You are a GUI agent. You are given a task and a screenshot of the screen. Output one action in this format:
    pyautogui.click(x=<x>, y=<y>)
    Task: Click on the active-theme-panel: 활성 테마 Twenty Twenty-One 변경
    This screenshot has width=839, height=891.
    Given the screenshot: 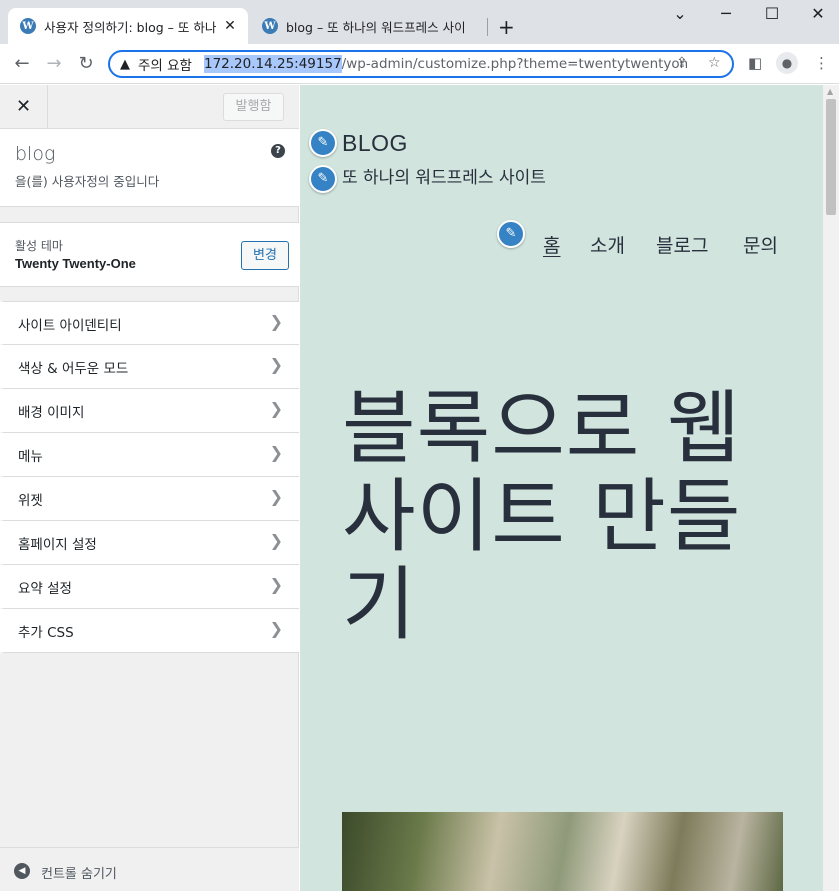 What is the action you would take?
    pyautogui.click(x=149, y=254)
    